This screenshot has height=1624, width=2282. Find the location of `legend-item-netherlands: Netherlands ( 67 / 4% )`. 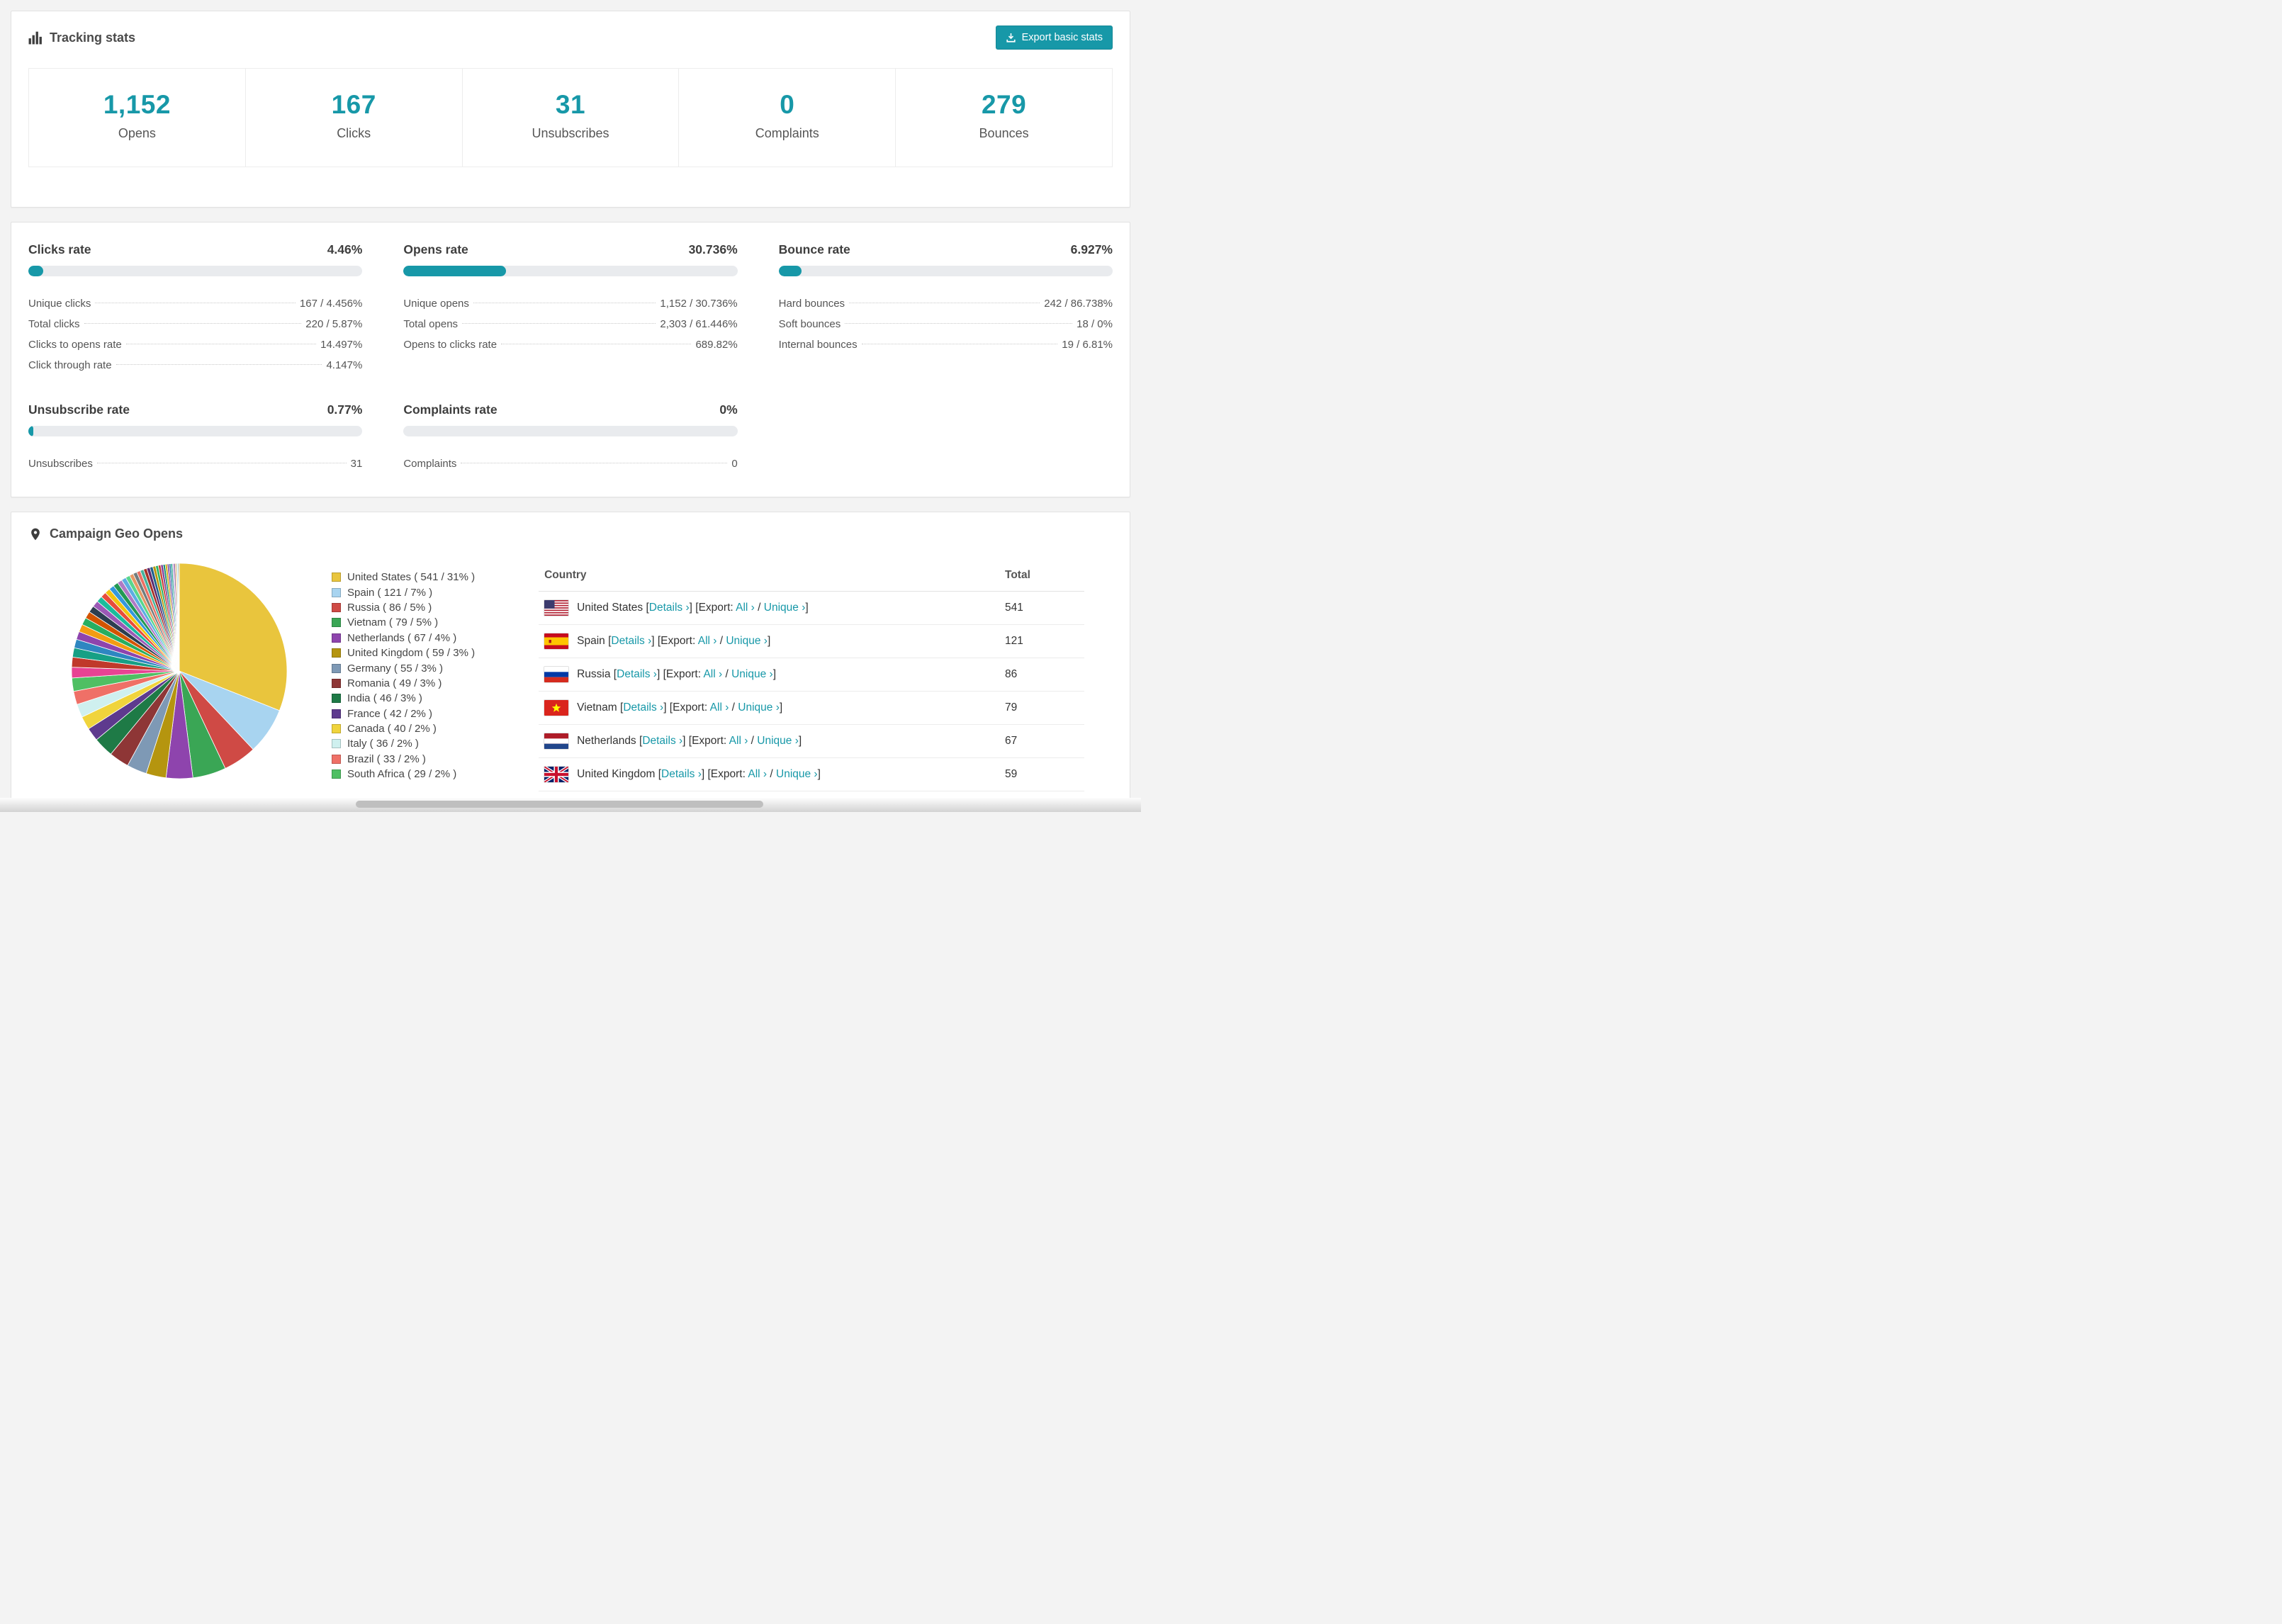

legend-item-netherlands: Netherlands ( 67 / 4% ) is located at coordinates (404, 638).